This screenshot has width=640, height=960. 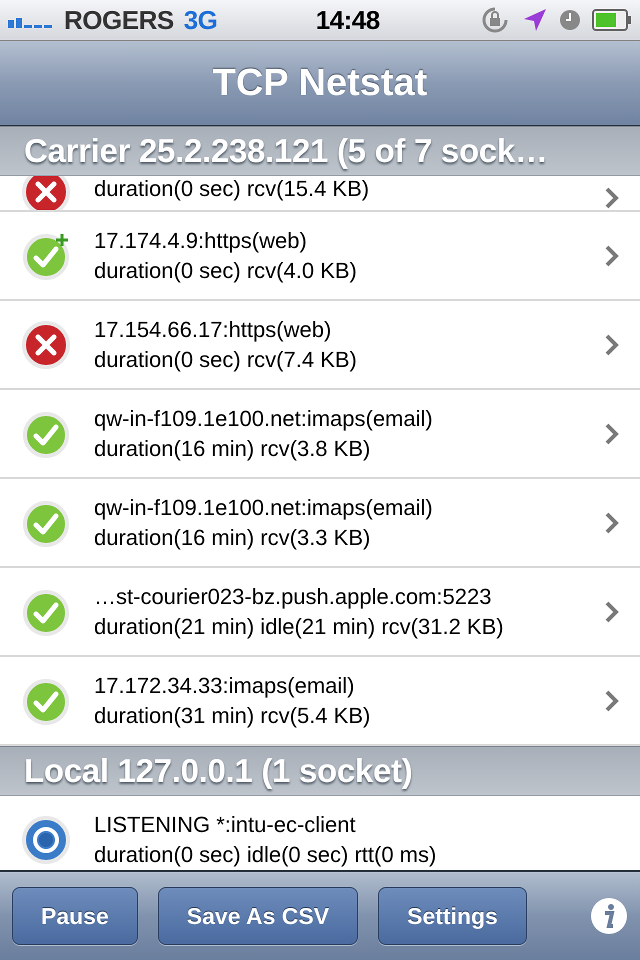 What do you see at coordinates (570, 20) in the screenshot?
I see `clock-icon` at bounding box center [570, 20].